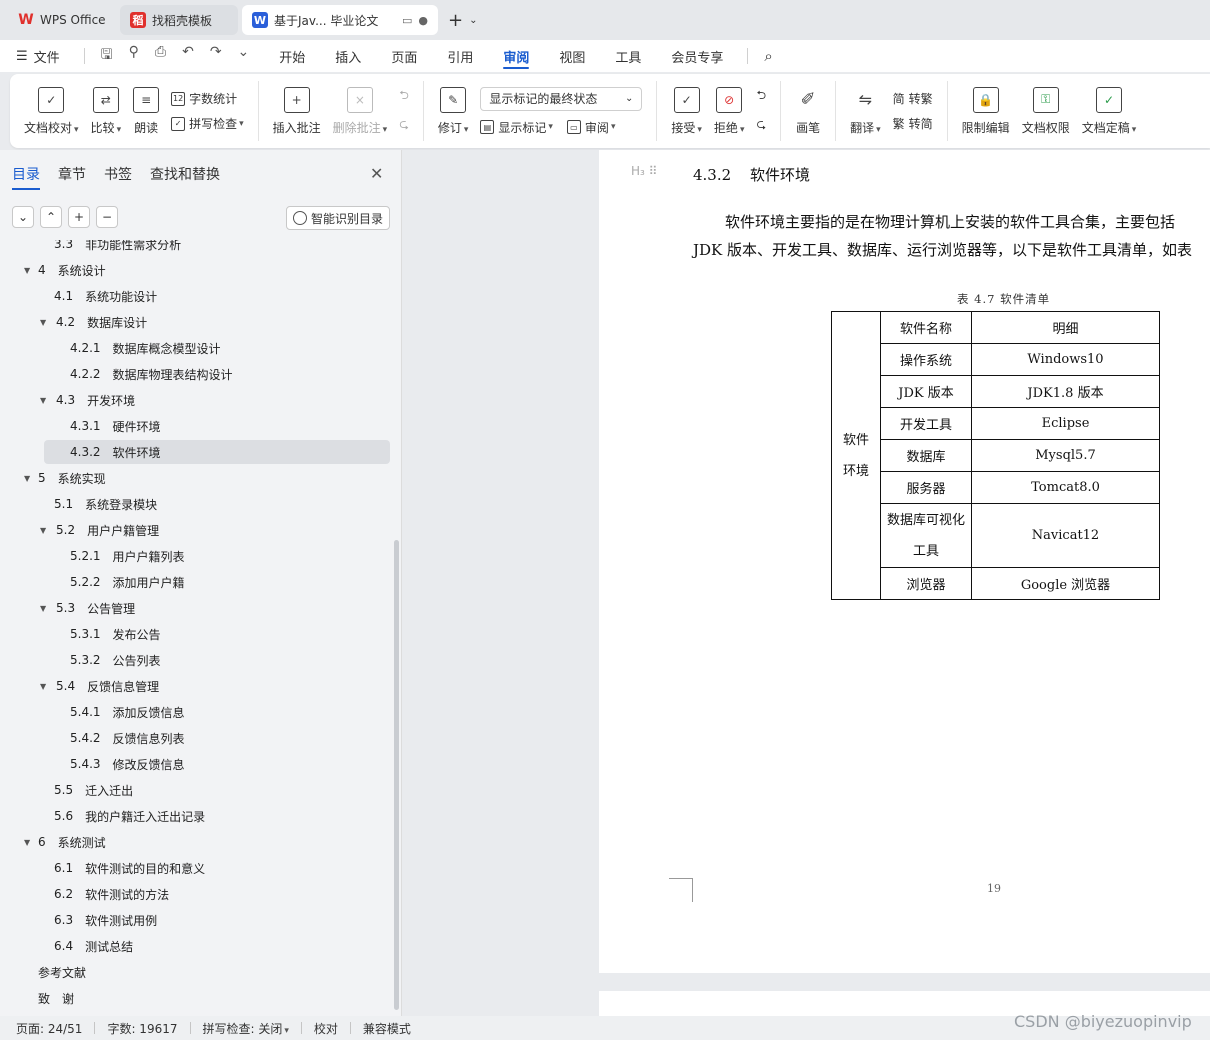  What do you see at coordinates (338, 218) in the screenshot?
I see `smart-toc-button: 智能识别目录` at bounding box center [338, 218].